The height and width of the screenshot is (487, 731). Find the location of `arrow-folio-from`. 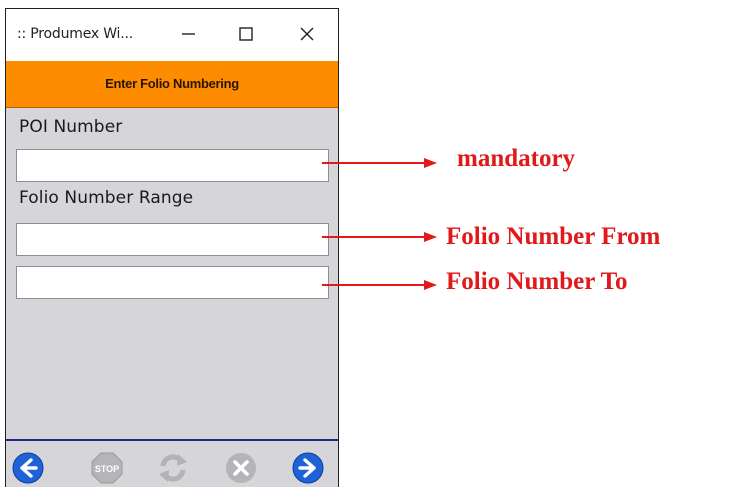

arrow-folio-from is located at coordinates (379, 237).